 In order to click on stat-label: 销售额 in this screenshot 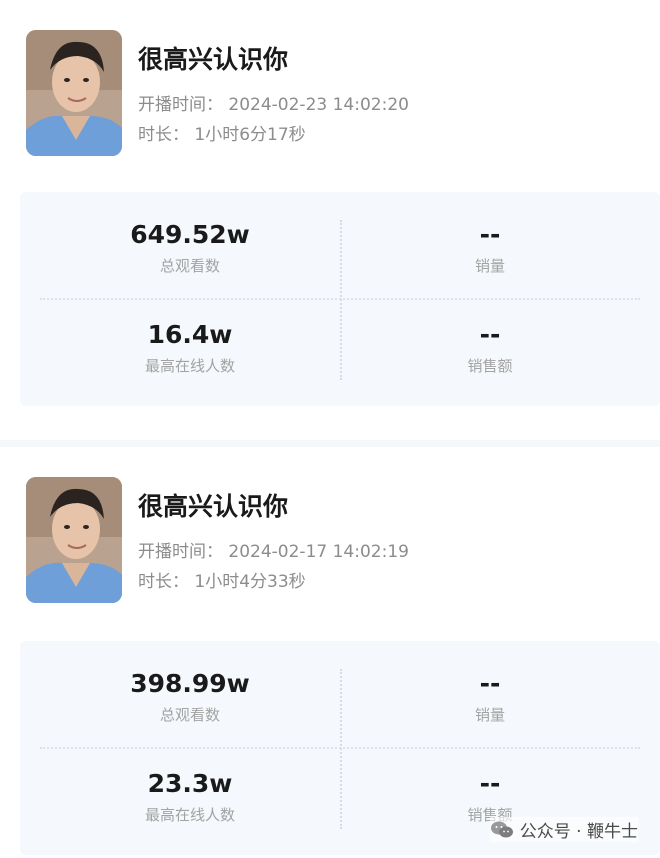, I will do `click(490, 366)`.